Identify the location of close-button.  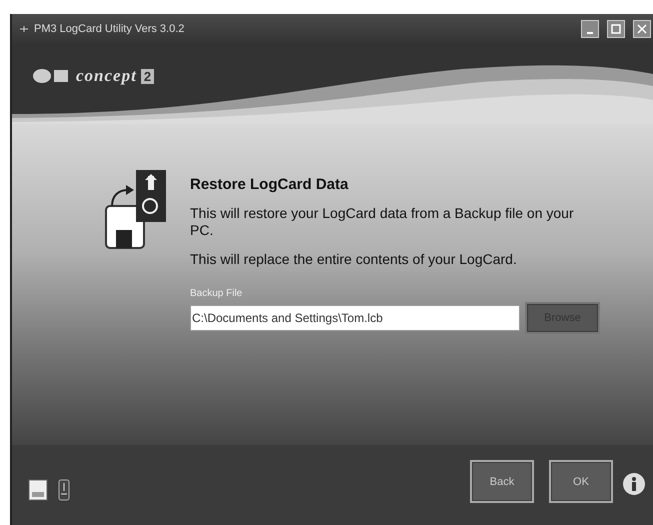
(642, 29).